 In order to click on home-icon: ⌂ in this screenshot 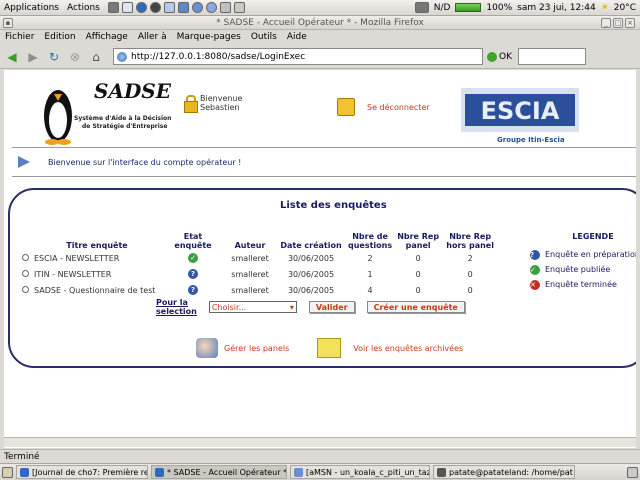, I will do `click(96, 57)`.